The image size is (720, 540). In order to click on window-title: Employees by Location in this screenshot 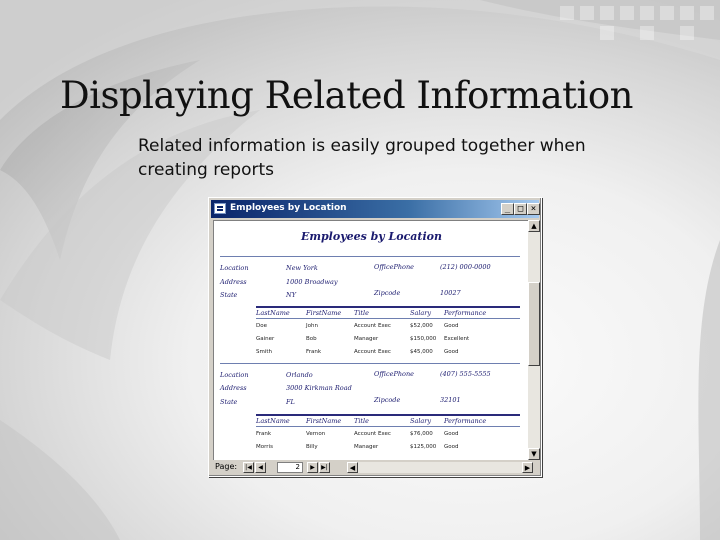, I will do `click(288, 208)`.